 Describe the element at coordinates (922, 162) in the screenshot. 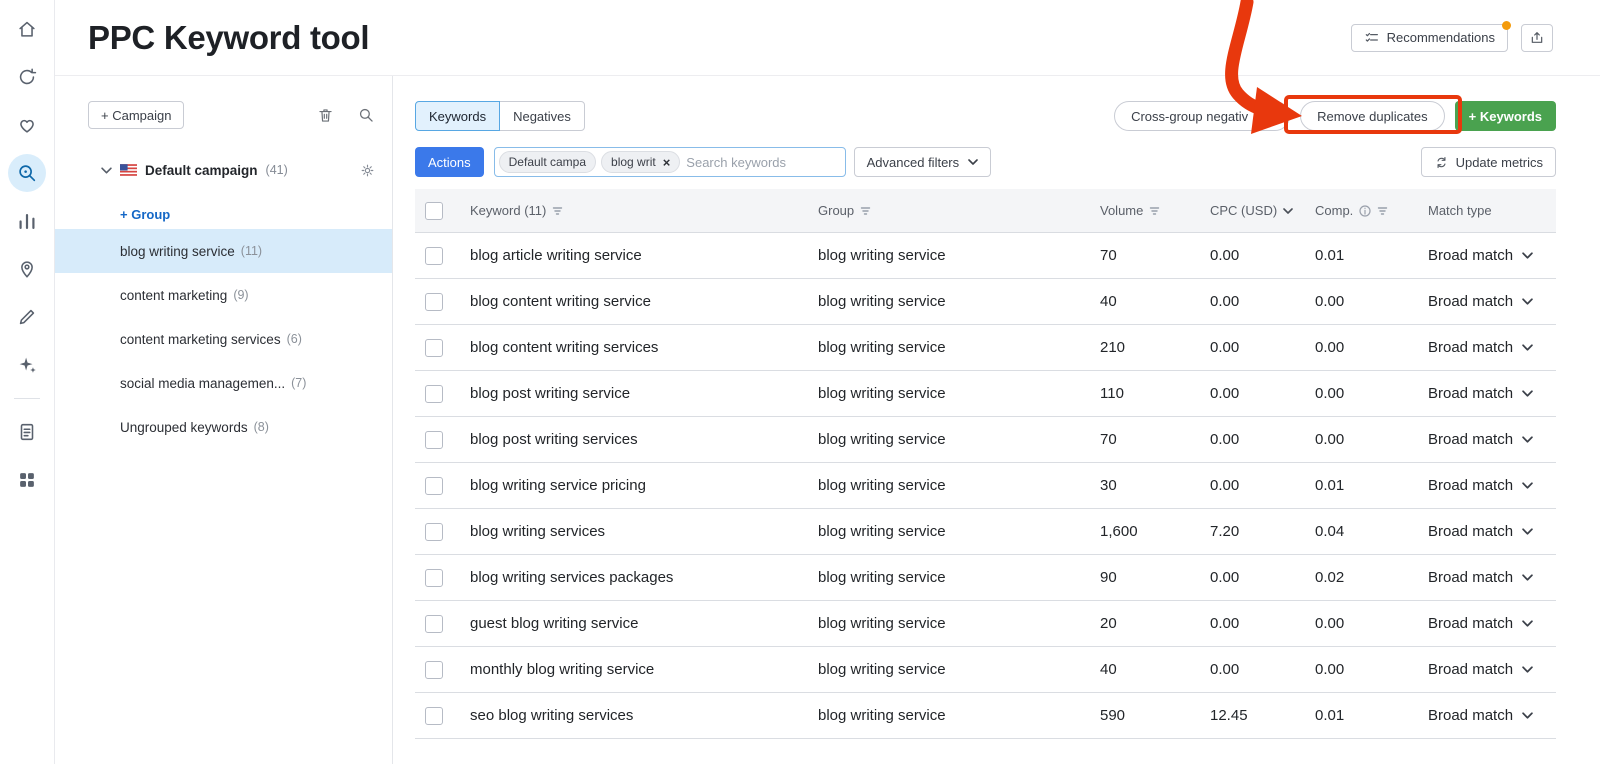

I see `advanced-filters-button: Advanced filters` at that location.